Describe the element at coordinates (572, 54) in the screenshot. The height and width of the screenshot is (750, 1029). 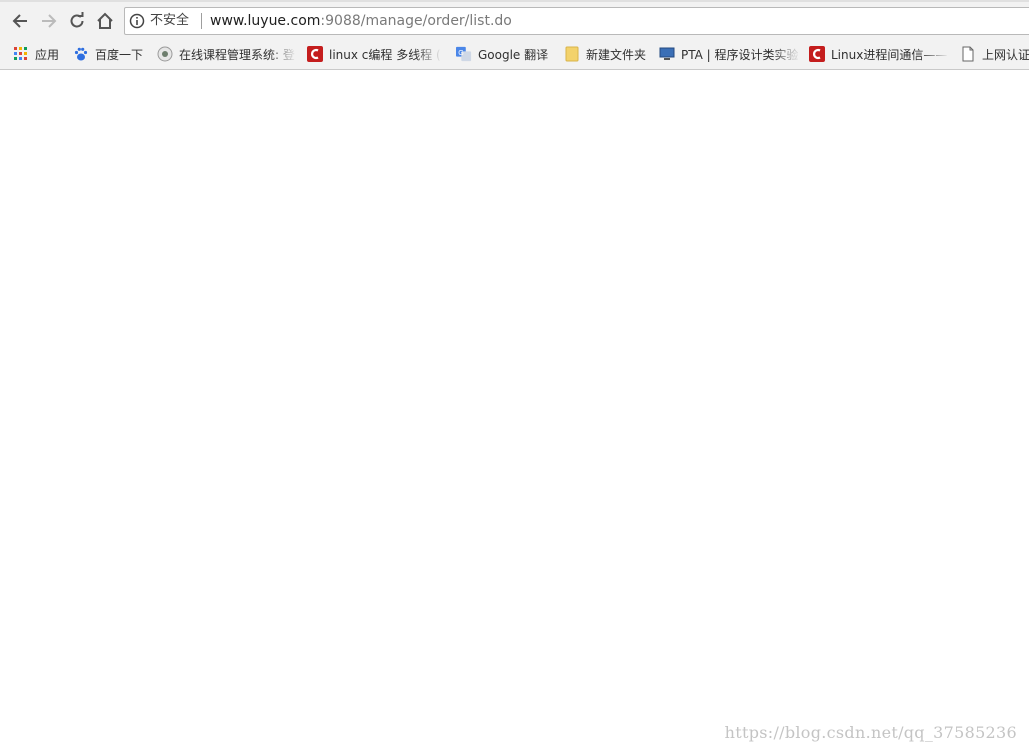
I see `folder-icon` at that location.